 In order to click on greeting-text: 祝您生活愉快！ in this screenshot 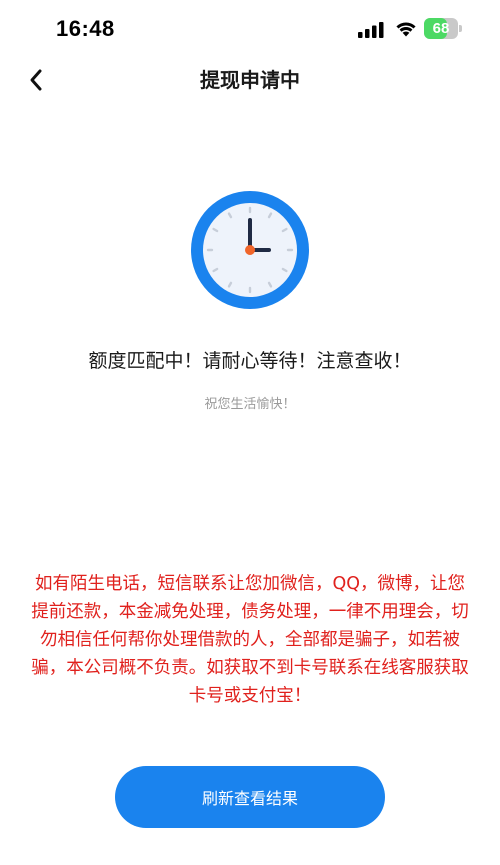, I will do `click(250, 404)`.